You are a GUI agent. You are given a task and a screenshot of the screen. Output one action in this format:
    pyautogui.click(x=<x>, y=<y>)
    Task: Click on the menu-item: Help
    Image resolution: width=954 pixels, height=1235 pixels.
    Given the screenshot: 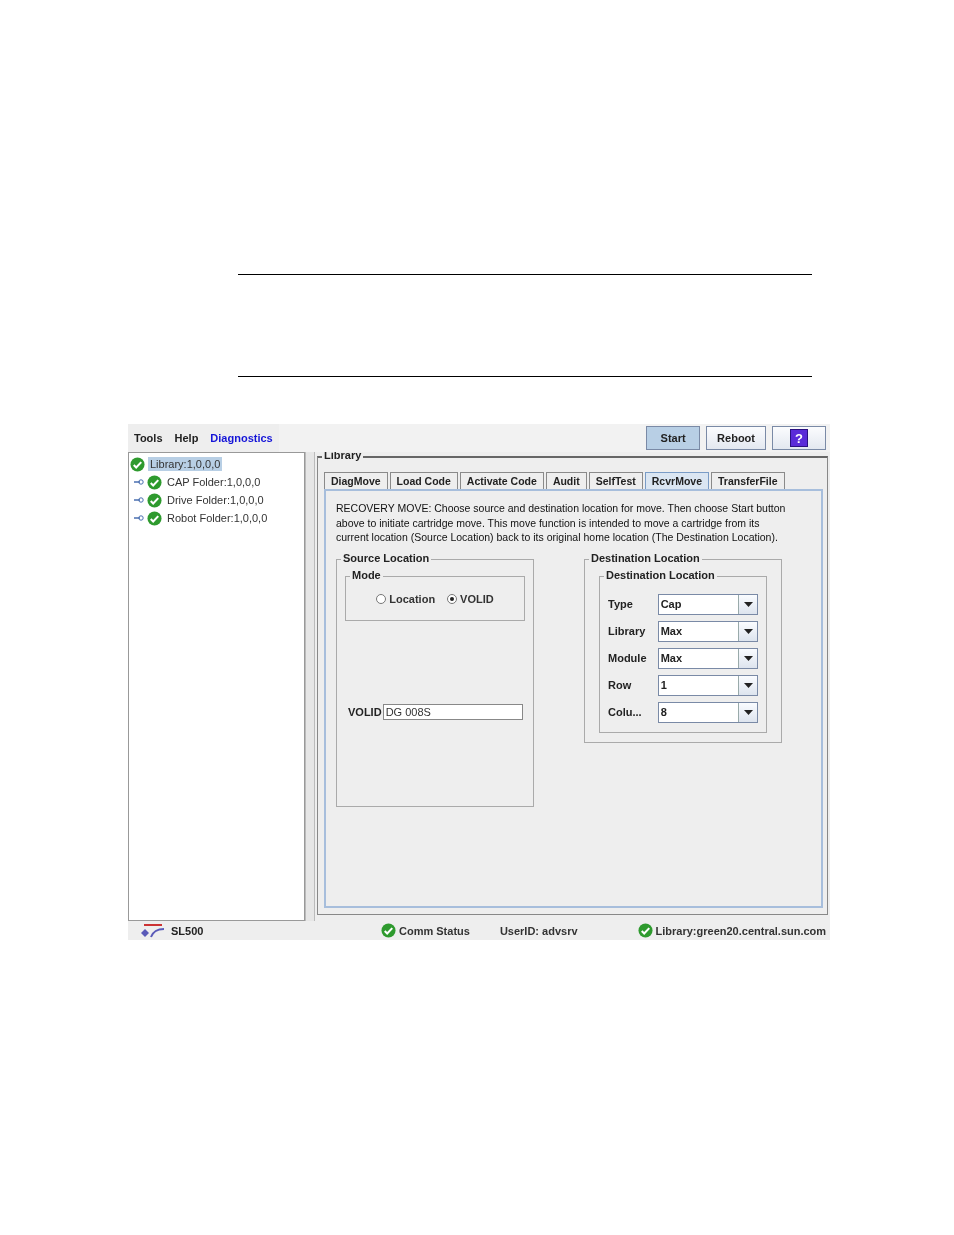 What is the action you would take?
    pyautogui.click(x=186, y=438)
    